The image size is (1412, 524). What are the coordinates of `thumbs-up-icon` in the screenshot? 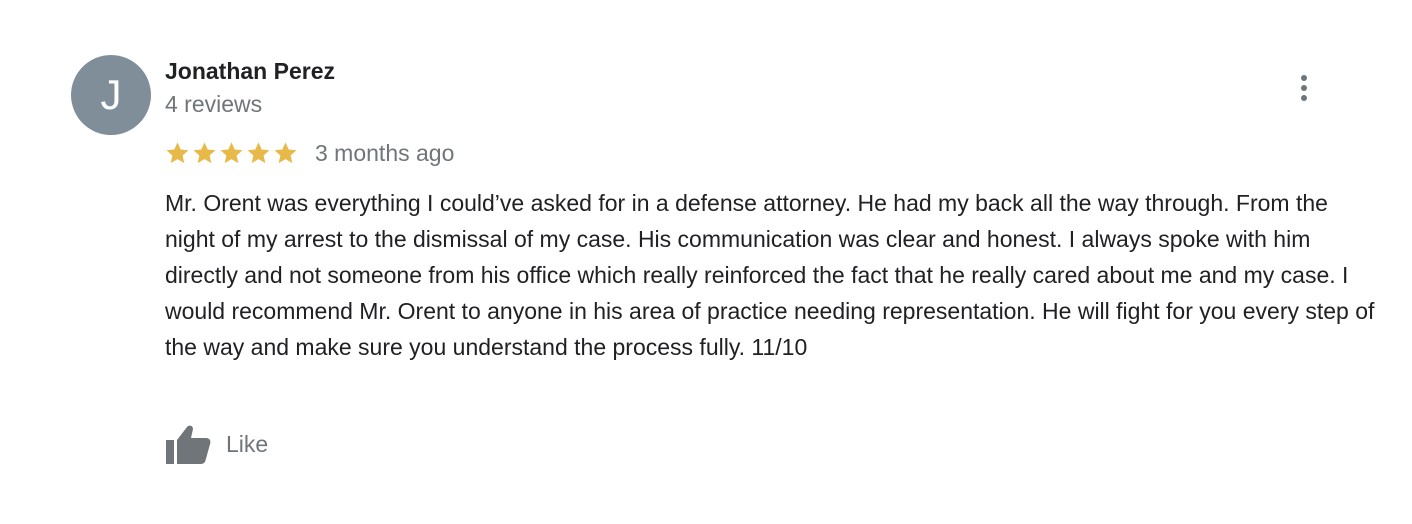 It's located at (188, 444).